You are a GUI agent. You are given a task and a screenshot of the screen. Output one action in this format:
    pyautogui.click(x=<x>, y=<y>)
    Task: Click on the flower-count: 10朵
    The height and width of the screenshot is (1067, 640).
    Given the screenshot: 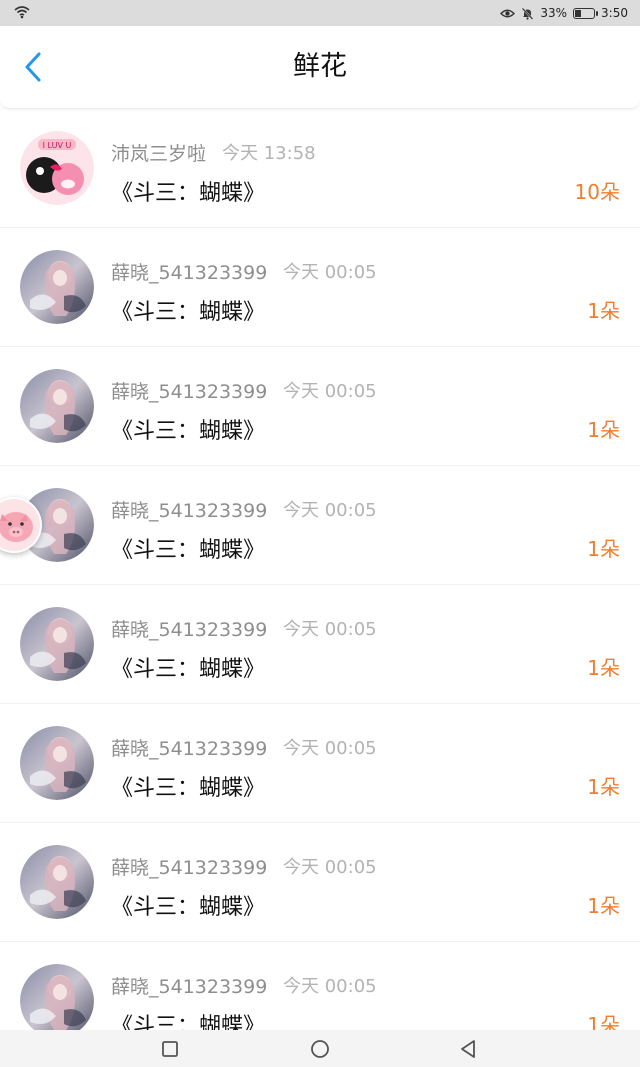 What is the action you would take?
    pyautogui.click(x=597, y=192)
    